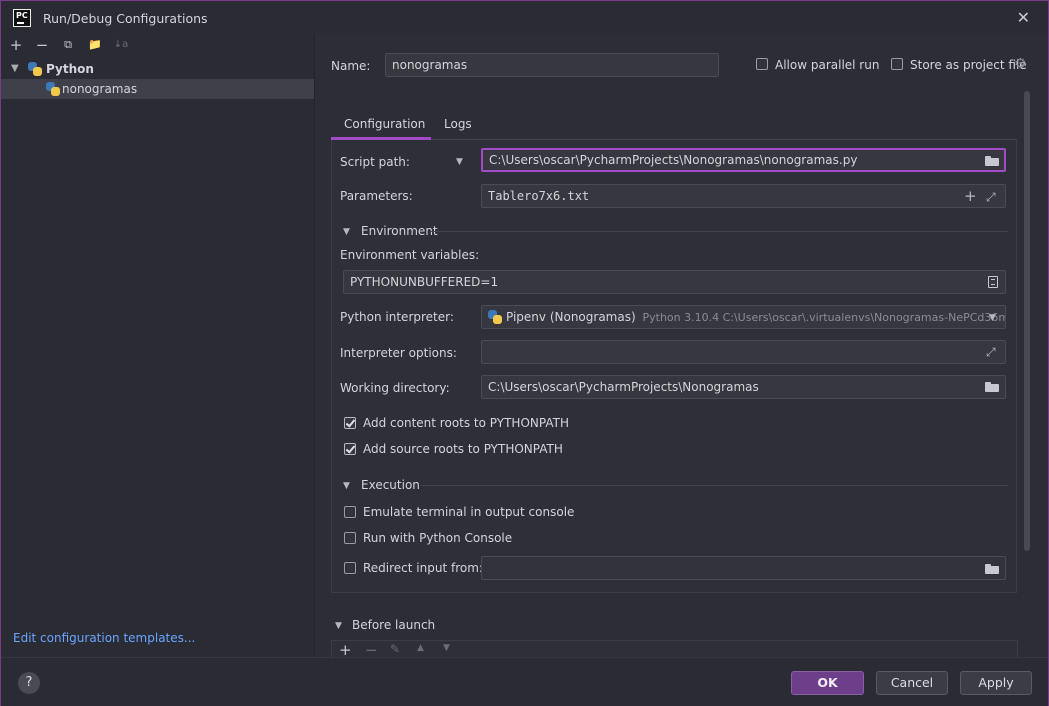 The height and width of the screenshot is (706, 1049). What do you see at coordinates (912, 683) in the screenshot?
I see `cancel-button: Cancel` at bounding box center [912, 683].